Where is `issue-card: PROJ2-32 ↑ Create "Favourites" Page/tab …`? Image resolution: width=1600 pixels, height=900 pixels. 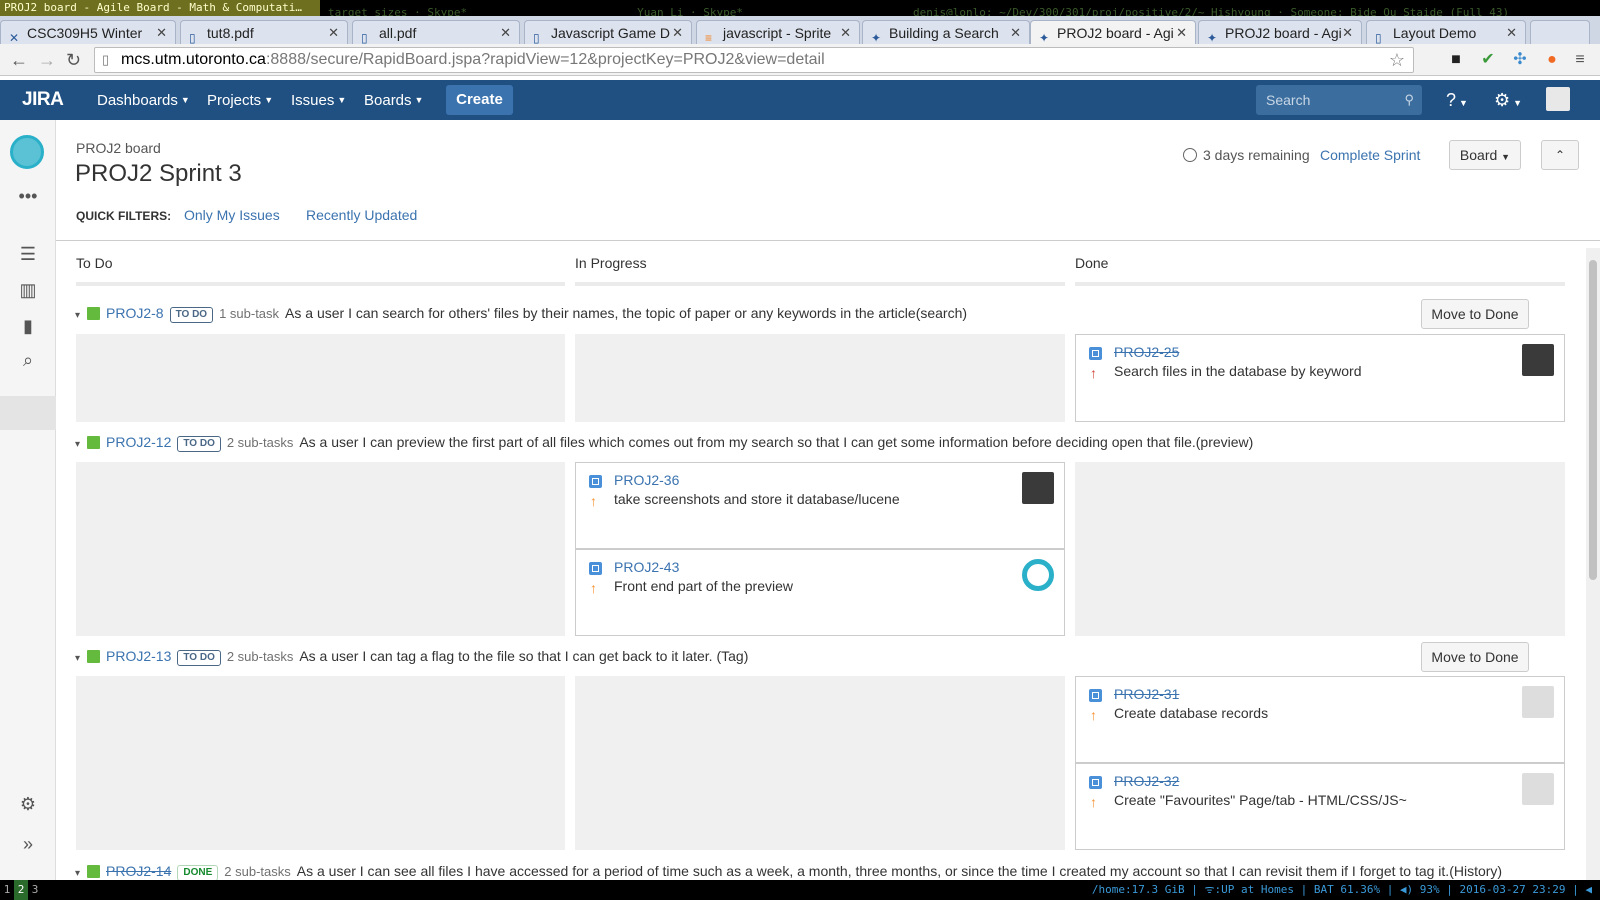
issue-card: PROJ2-32 ↑ Create "Favourites" Page/tab … is located at coordinates (1320, 806).